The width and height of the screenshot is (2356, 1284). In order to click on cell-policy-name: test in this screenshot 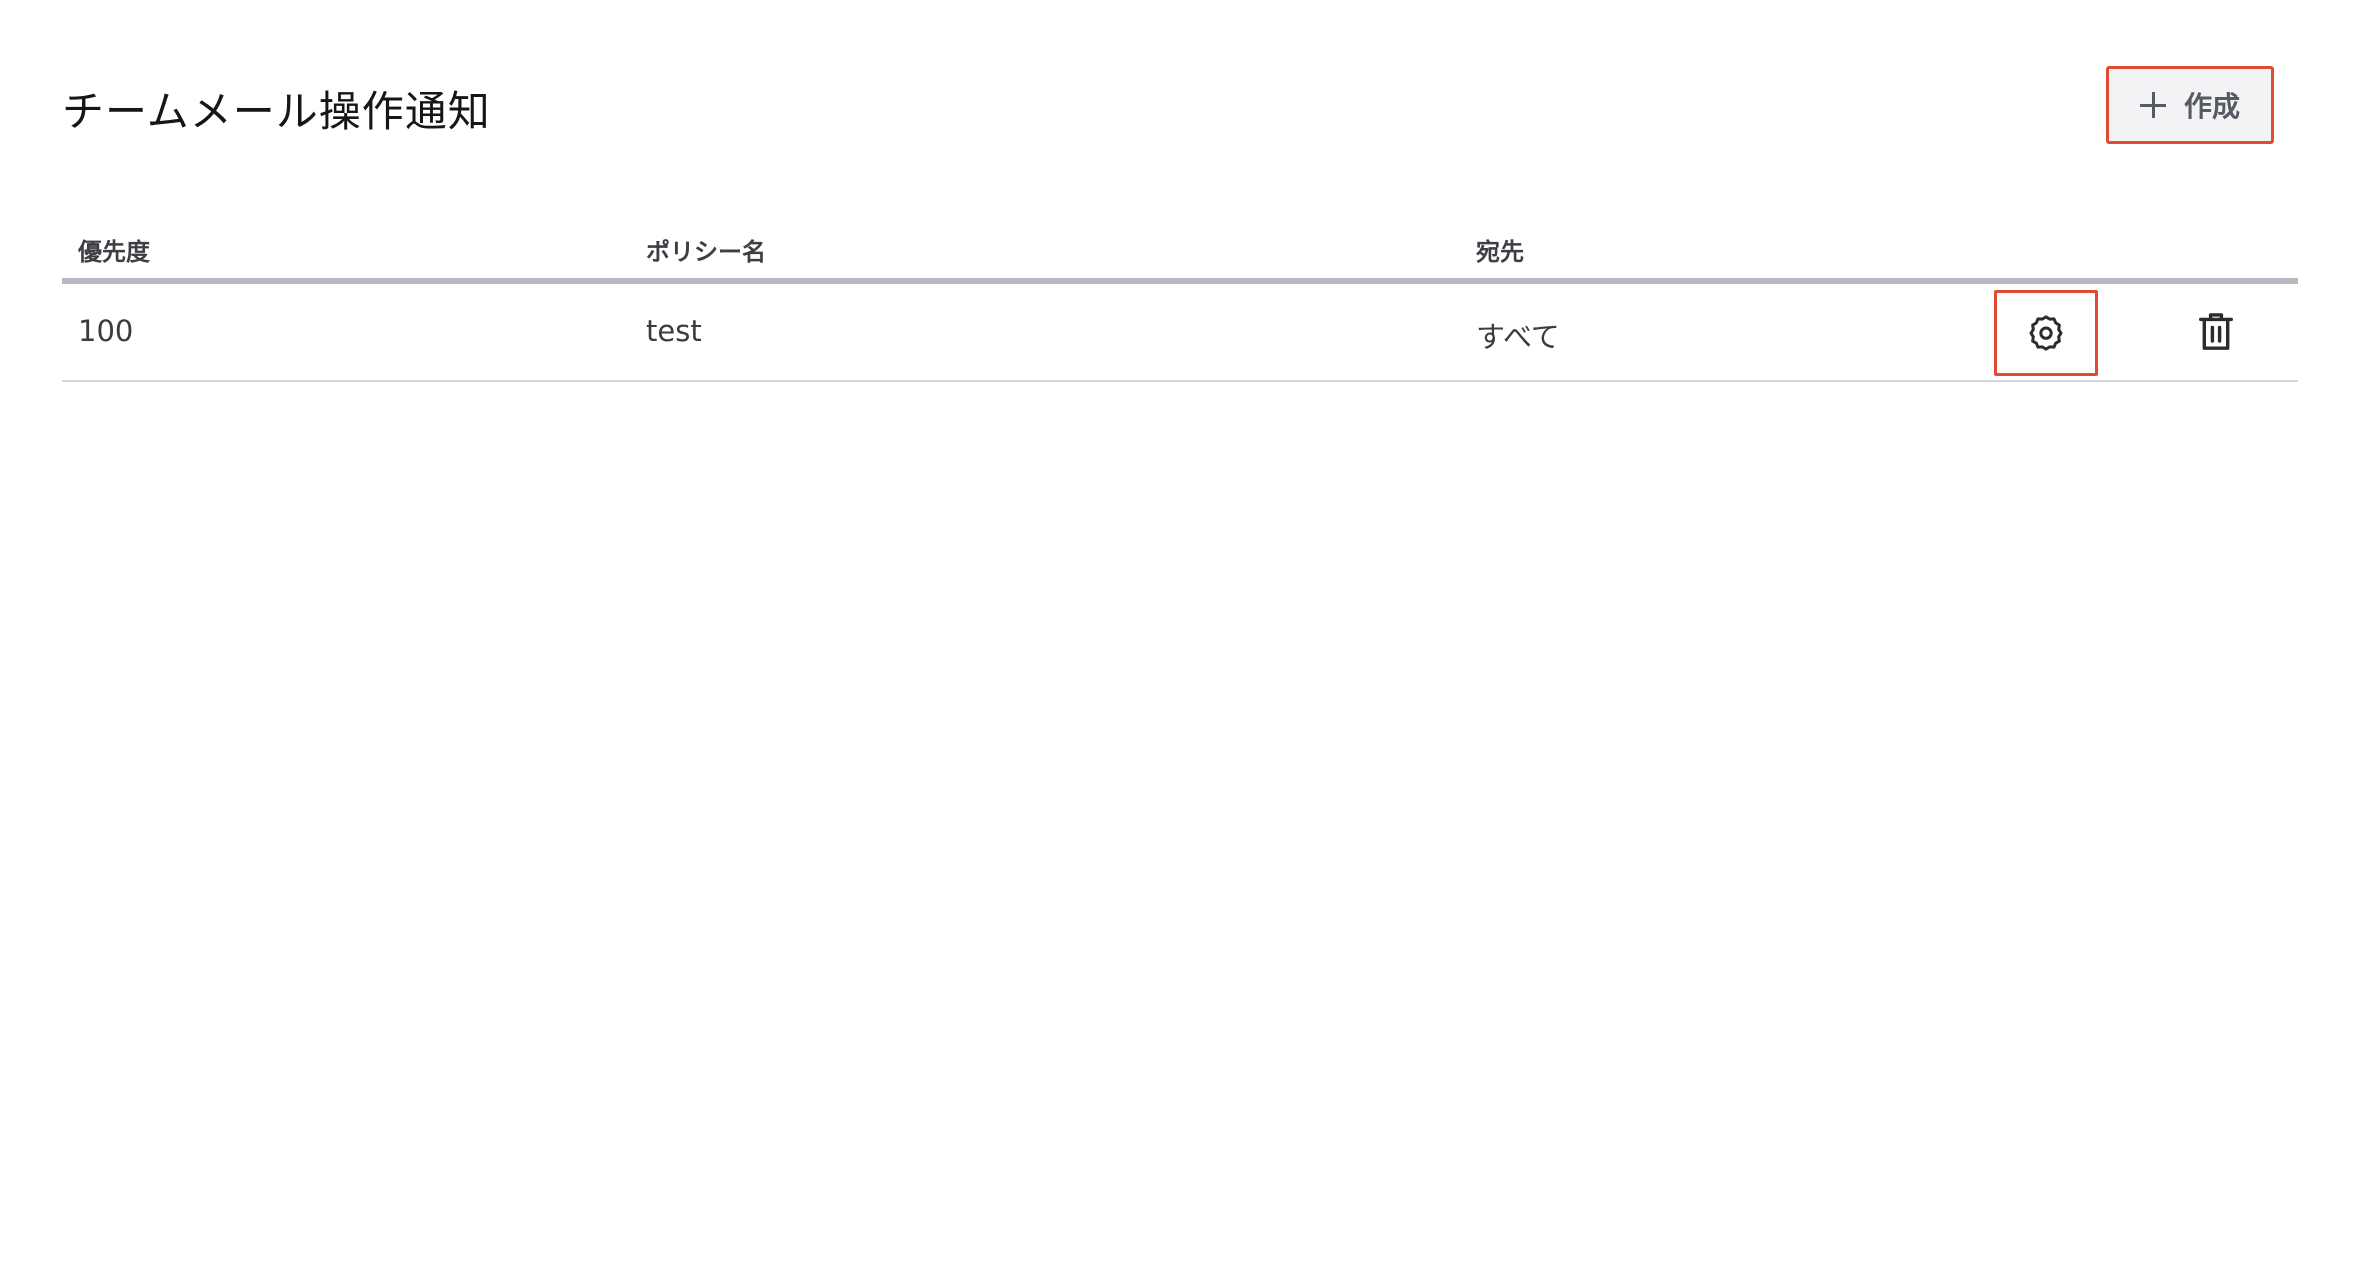, I will do `click(674, 331)`.